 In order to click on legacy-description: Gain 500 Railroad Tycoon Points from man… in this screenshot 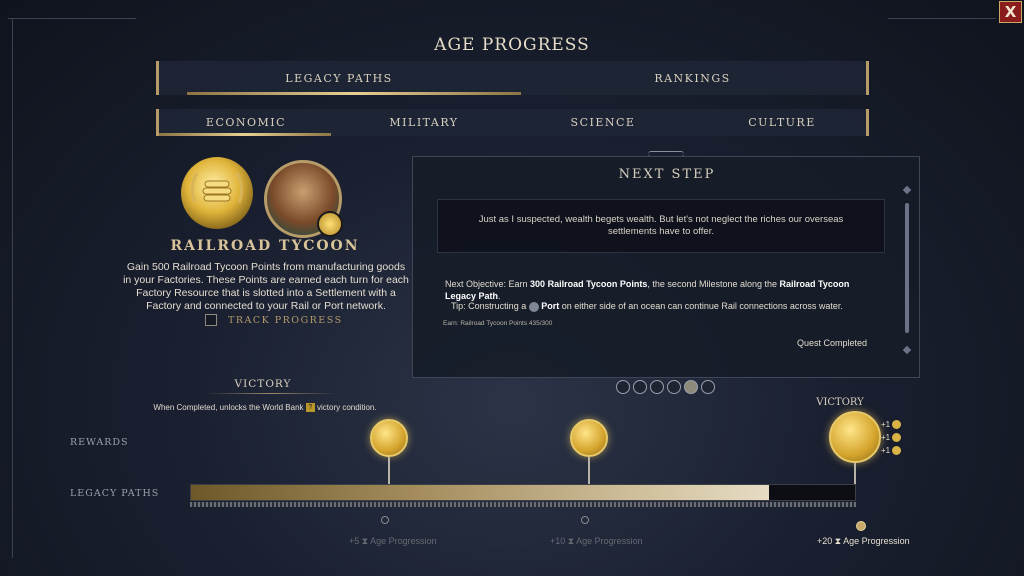, I will do `click(266, 287)`.